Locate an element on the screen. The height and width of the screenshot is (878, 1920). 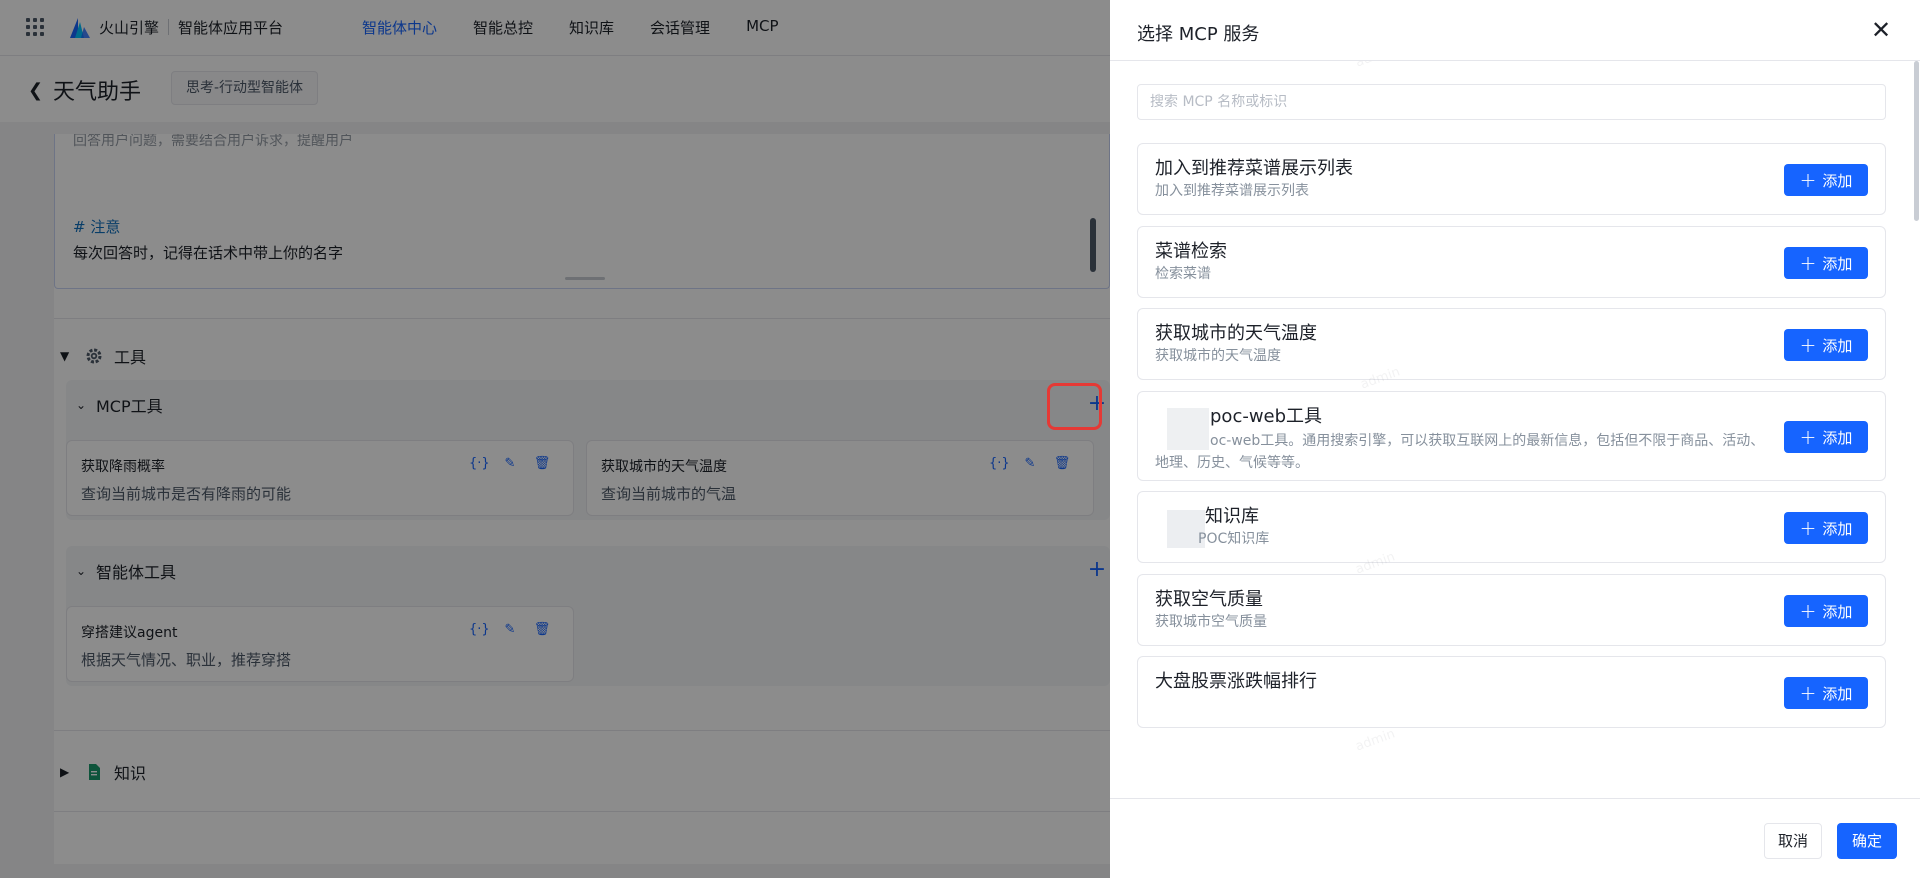
service-name: 知识库 is located at coordinates (1232, 516).